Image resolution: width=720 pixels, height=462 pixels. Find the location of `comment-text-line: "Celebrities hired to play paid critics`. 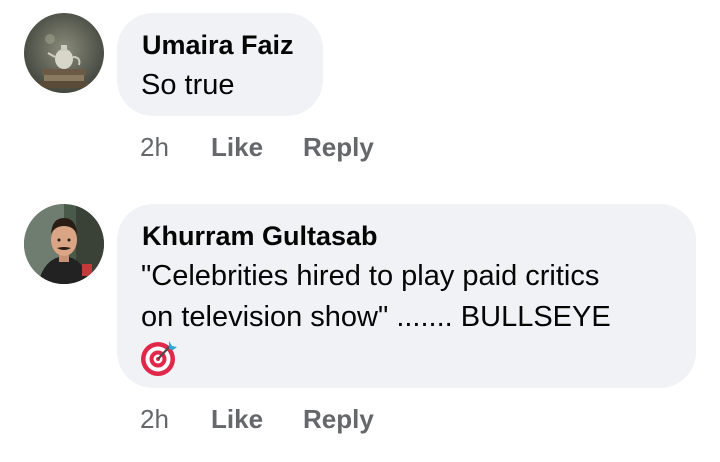

comment-text-line: "Celebrities hired to play paid critics is located at coordinates (370, 276).